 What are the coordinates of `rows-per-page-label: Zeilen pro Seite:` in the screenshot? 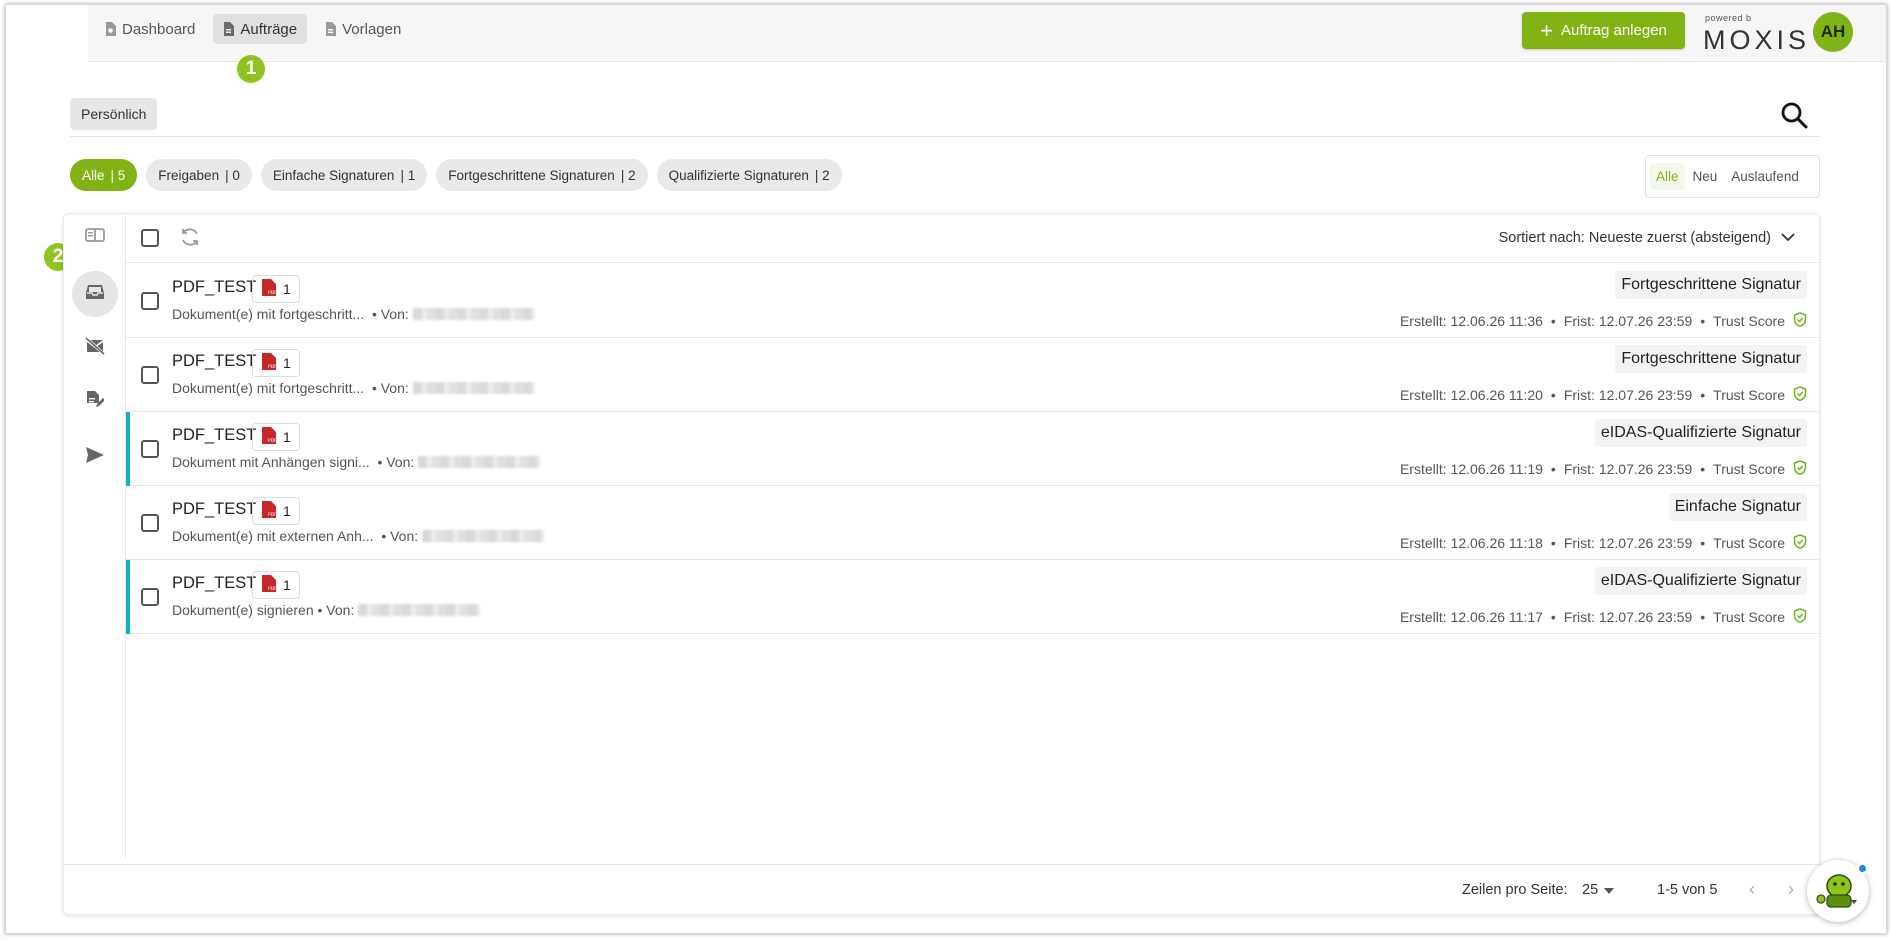 It's located at (1515, 890).